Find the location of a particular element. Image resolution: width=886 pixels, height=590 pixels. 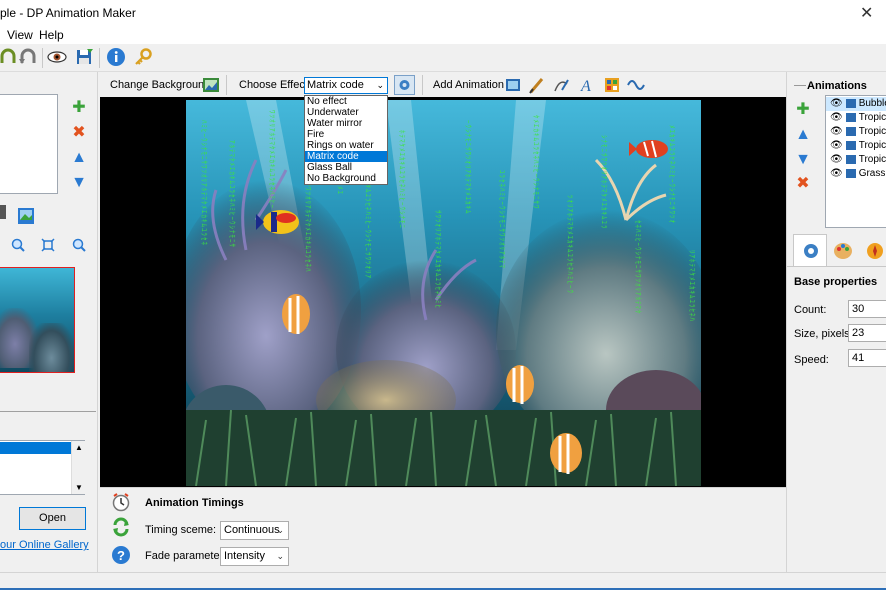

matrix-rain: ｶｷﾑﾕﾗｾﾈﾊﾐﾋｰｳｼﾅﾓﾆｻﾜﾂｵﾘｱ is located at coordinates (368, 229).